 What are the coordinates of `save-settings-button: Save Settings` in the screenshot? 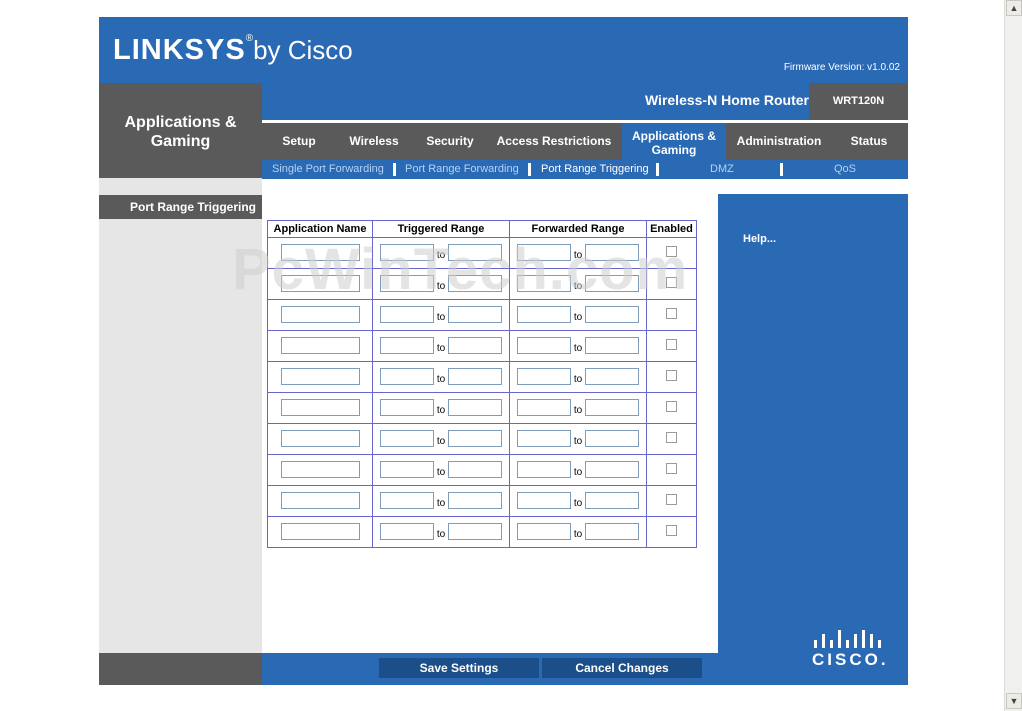 It's located at (459, 668).